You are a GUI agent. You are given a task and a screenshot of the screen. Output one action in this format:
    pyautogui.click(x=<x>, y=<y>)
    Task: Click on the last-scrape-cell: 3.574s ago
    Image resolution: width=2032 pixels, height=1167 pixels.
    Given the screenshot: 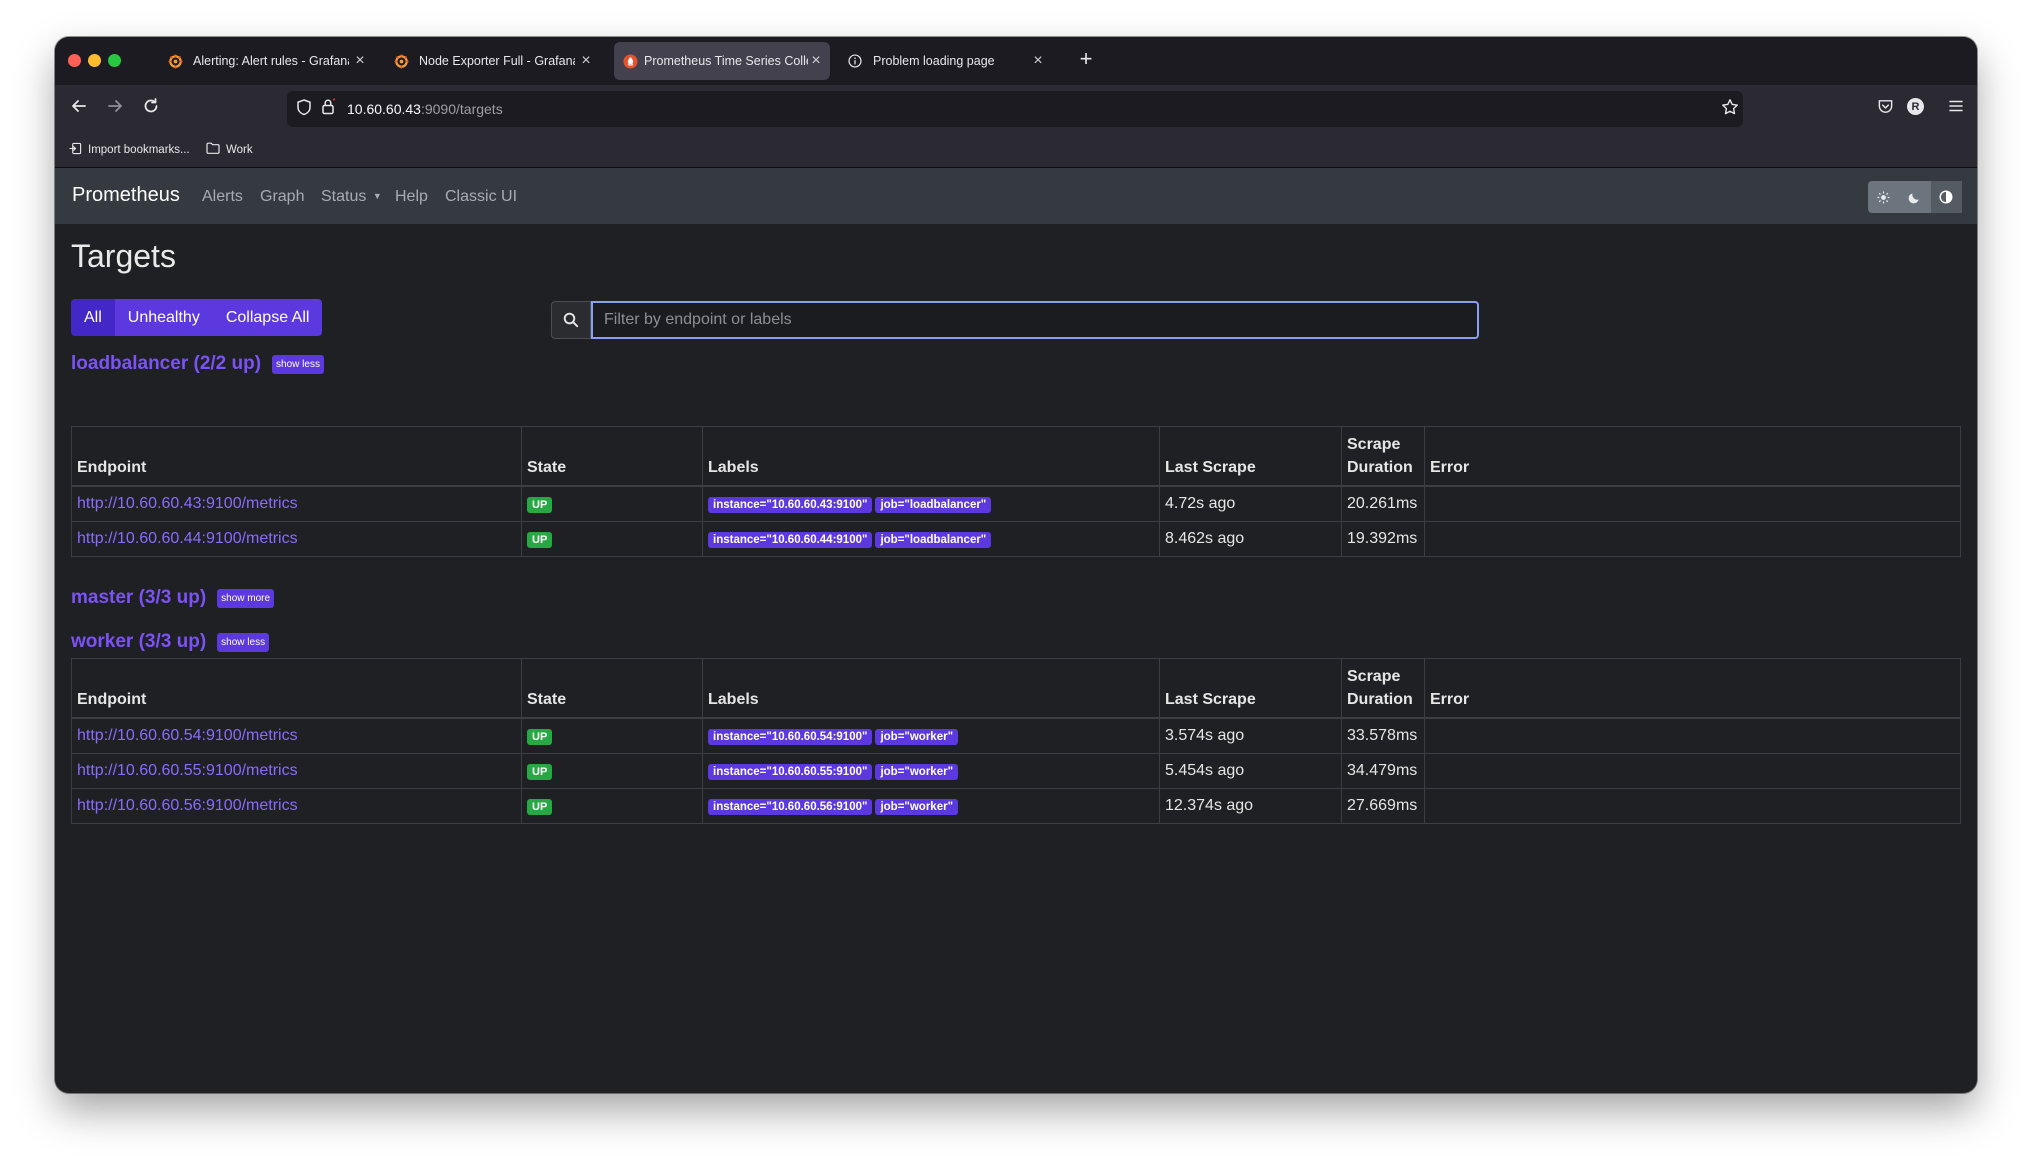 What is the action you would take?
    pyautogui.click(x=1250, y=735)
    